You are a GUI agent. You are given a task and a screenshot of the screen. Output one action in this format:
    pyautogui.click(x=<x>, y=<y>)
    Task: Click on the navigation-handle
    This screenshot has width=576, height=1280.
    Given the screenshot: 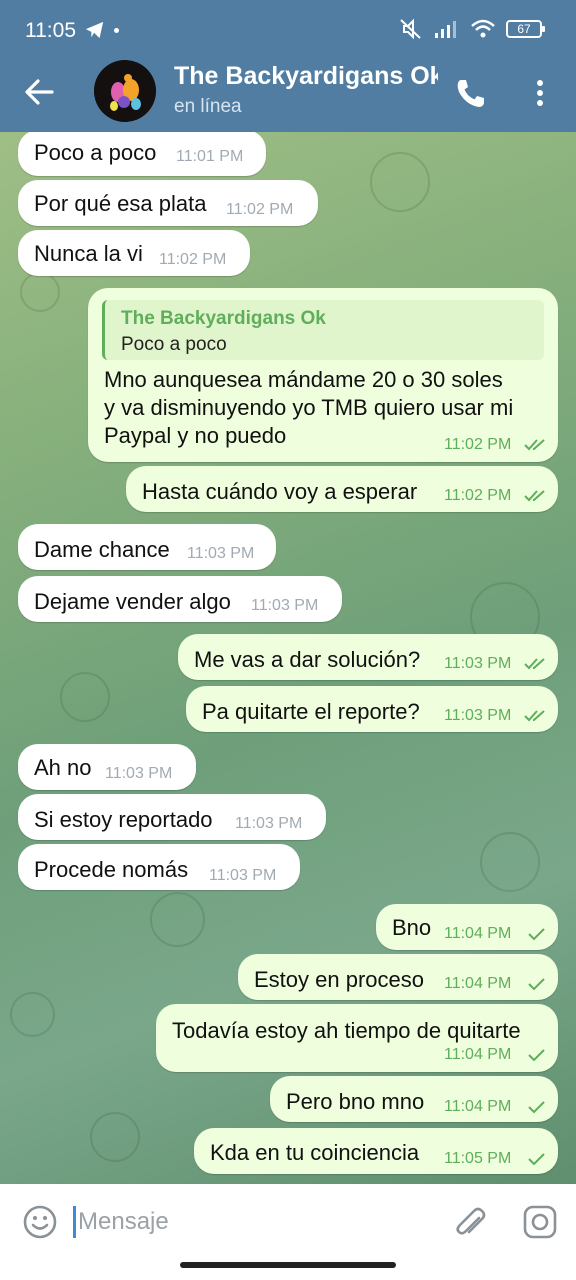 What is the action you would take?
    pyautogui.click(x=288, y=1265)
    